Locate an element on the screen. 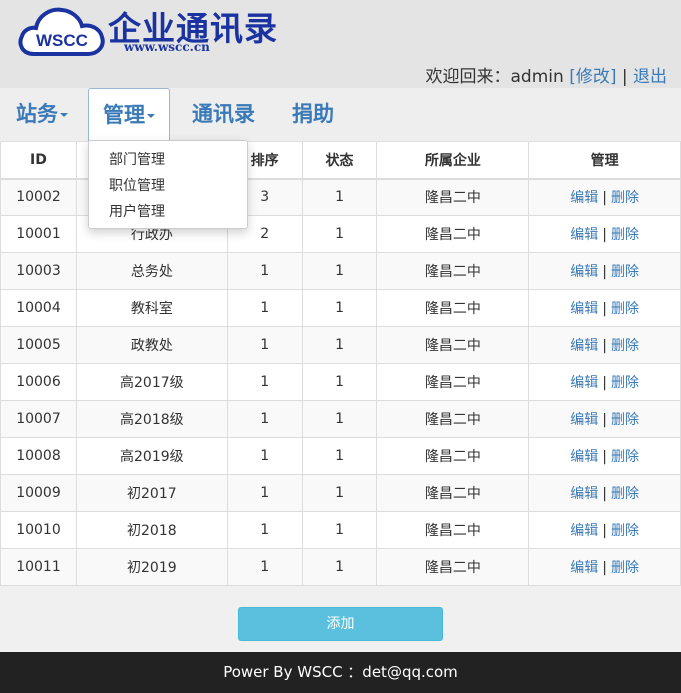 The width and height of the screenshot is (681, 693). welcome-bar: 欢迎回来：admin [修改] | 退出 is located at coordinates (547, 74).